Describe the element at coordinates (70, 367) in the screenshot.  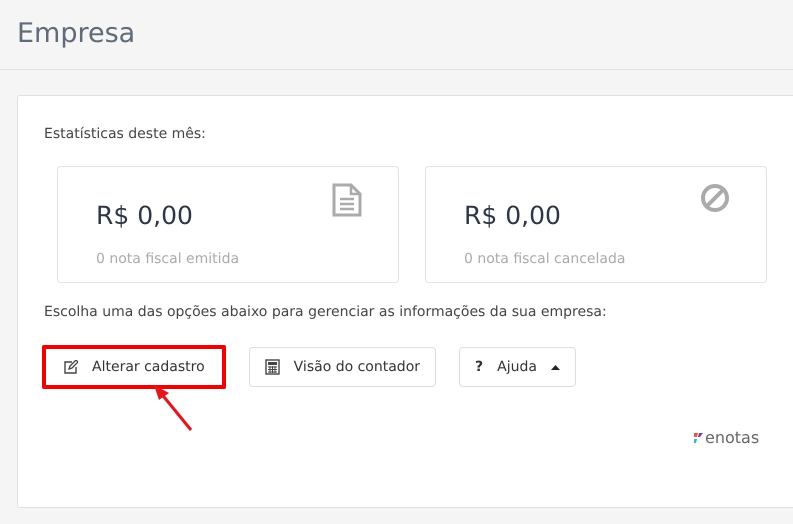
I see `edit-icon` at that location.